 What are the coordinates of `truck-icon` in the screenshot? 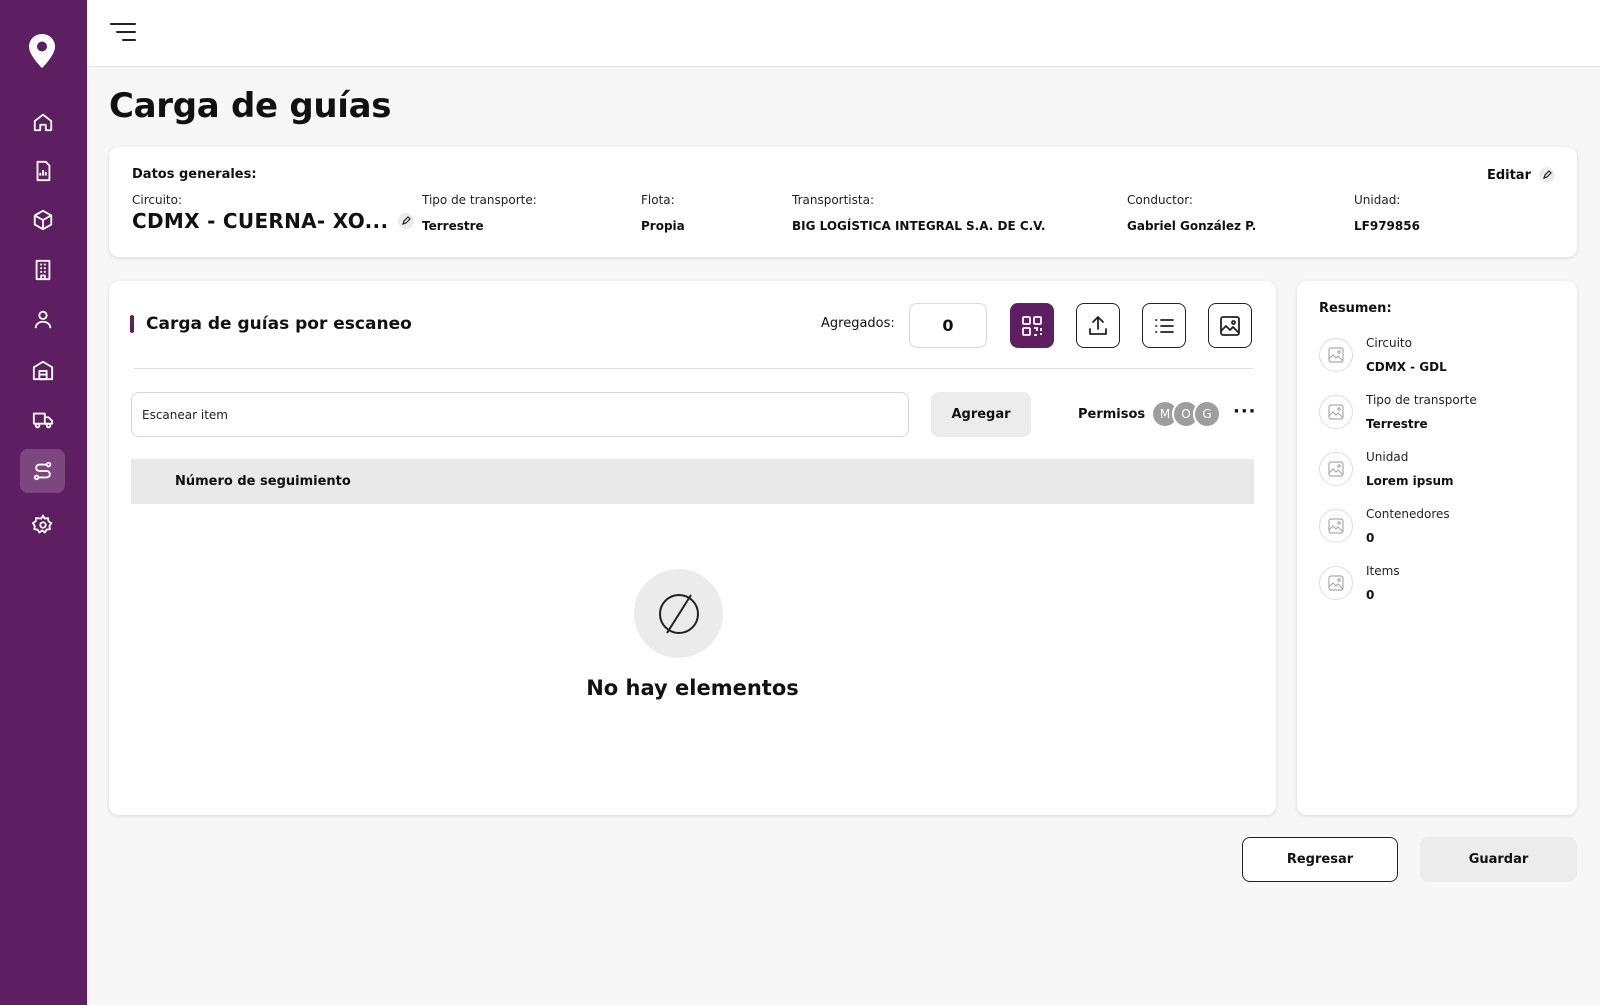 It's located at (42, 420).